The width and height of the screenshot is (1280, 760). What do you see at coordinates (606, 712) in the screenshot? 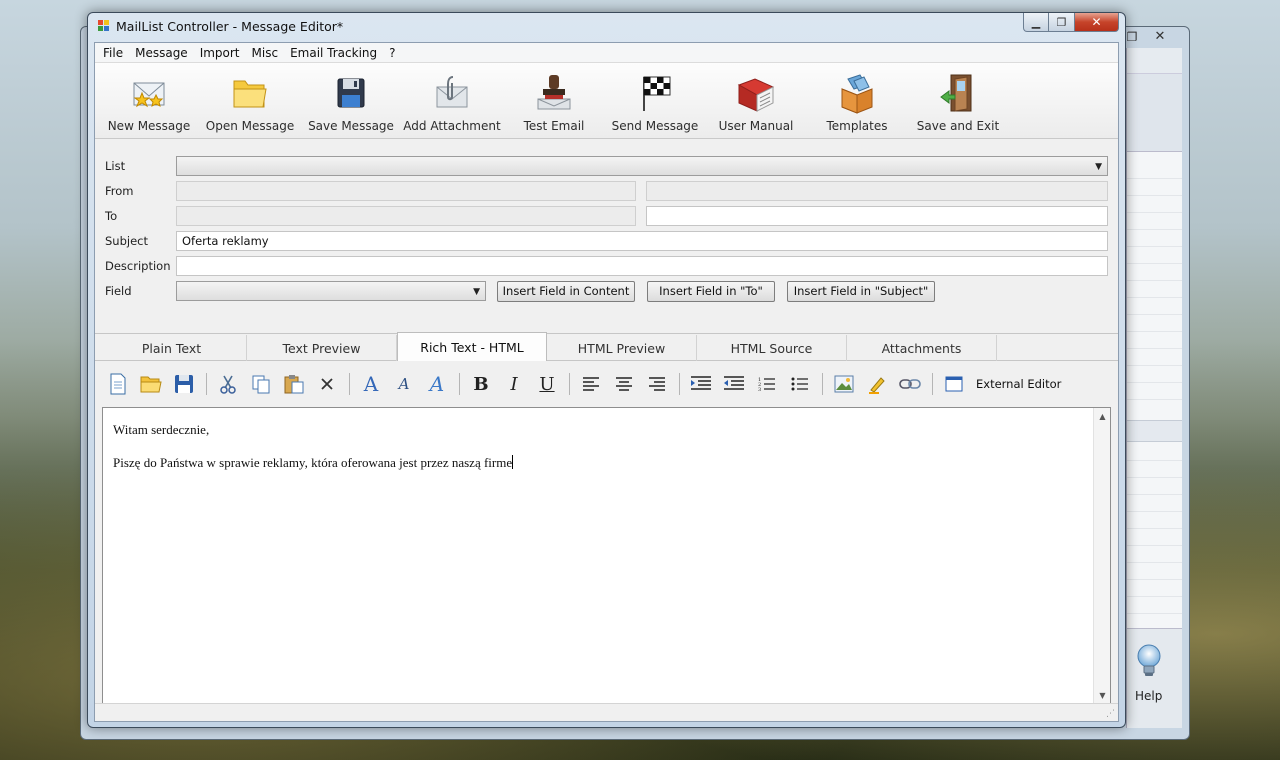
I see `status-bar: ⋰` at bounding box center [606, 712].